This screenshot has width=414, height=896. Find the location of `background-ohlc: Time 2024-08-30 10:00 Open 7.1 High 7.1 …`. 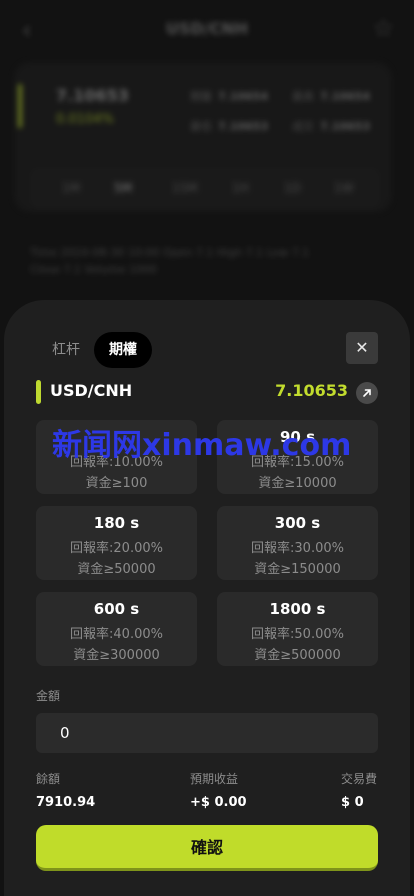

background-ohlc: Time 2024-08-30 10:00 Open 7.1 High 7.1 … is located at coordinates (170, 261).